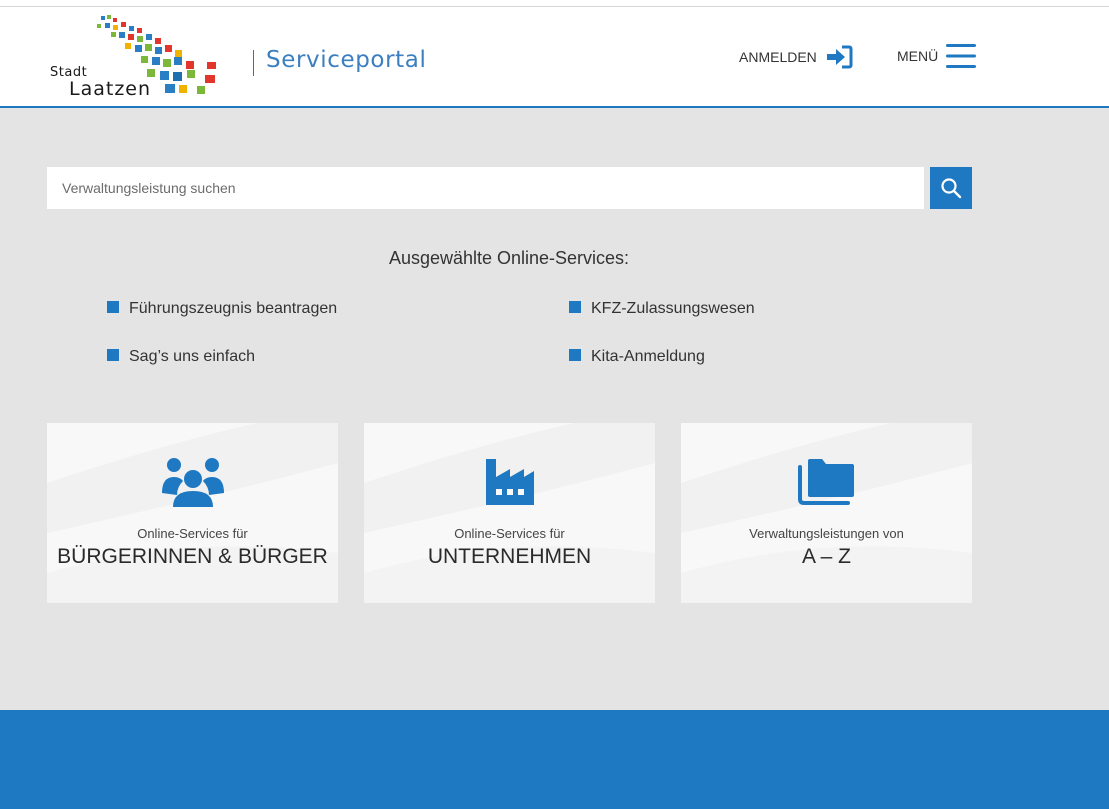 The height and width of the screenshot is (809, 1109). What do you see at coordinates (826, 556) in the screenshot?
I see `tile-title: A – Z` at bounding box center [826, 556].